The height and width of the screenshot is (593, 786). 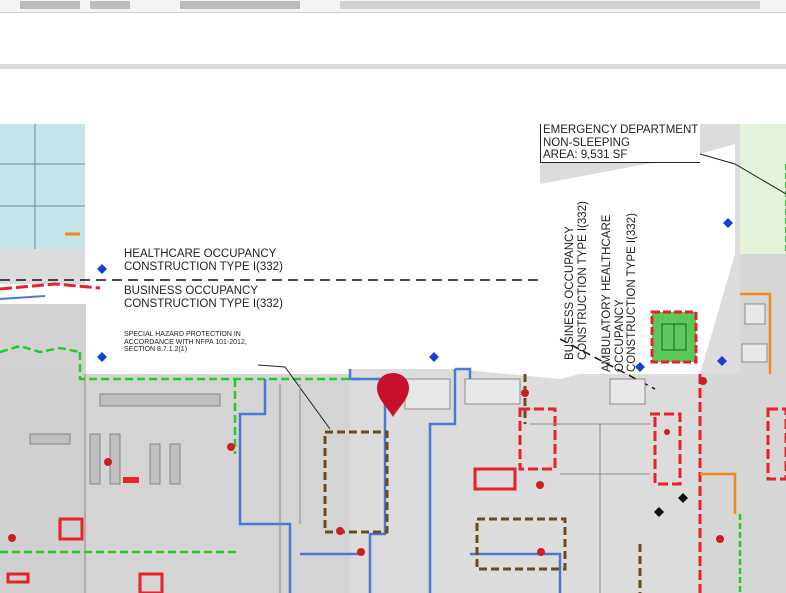 I want to click on section-divider, so click(x=393, y=66).